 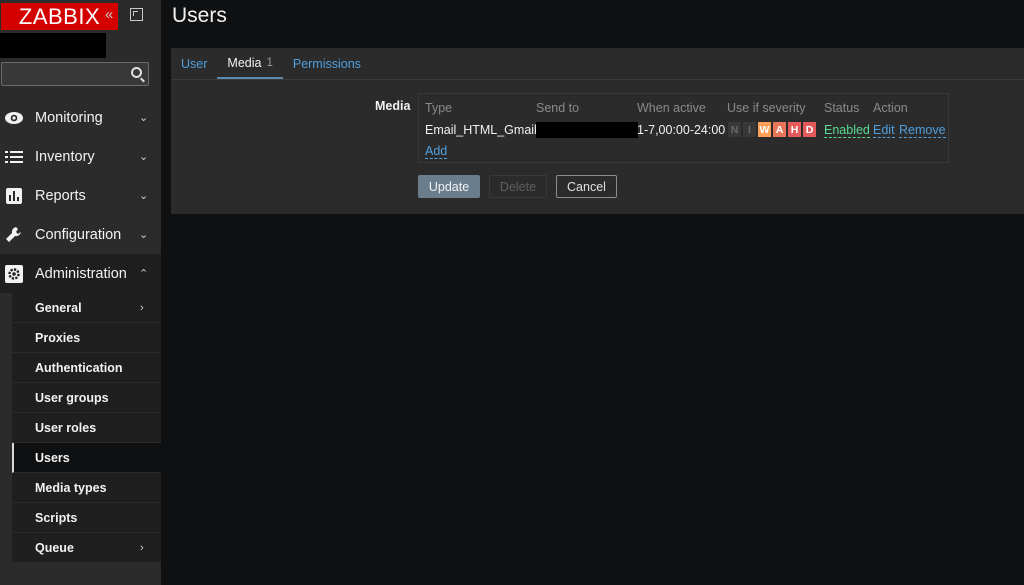 I want to click on menu-configuration-label: Configuration, so click(x=78, y=234).